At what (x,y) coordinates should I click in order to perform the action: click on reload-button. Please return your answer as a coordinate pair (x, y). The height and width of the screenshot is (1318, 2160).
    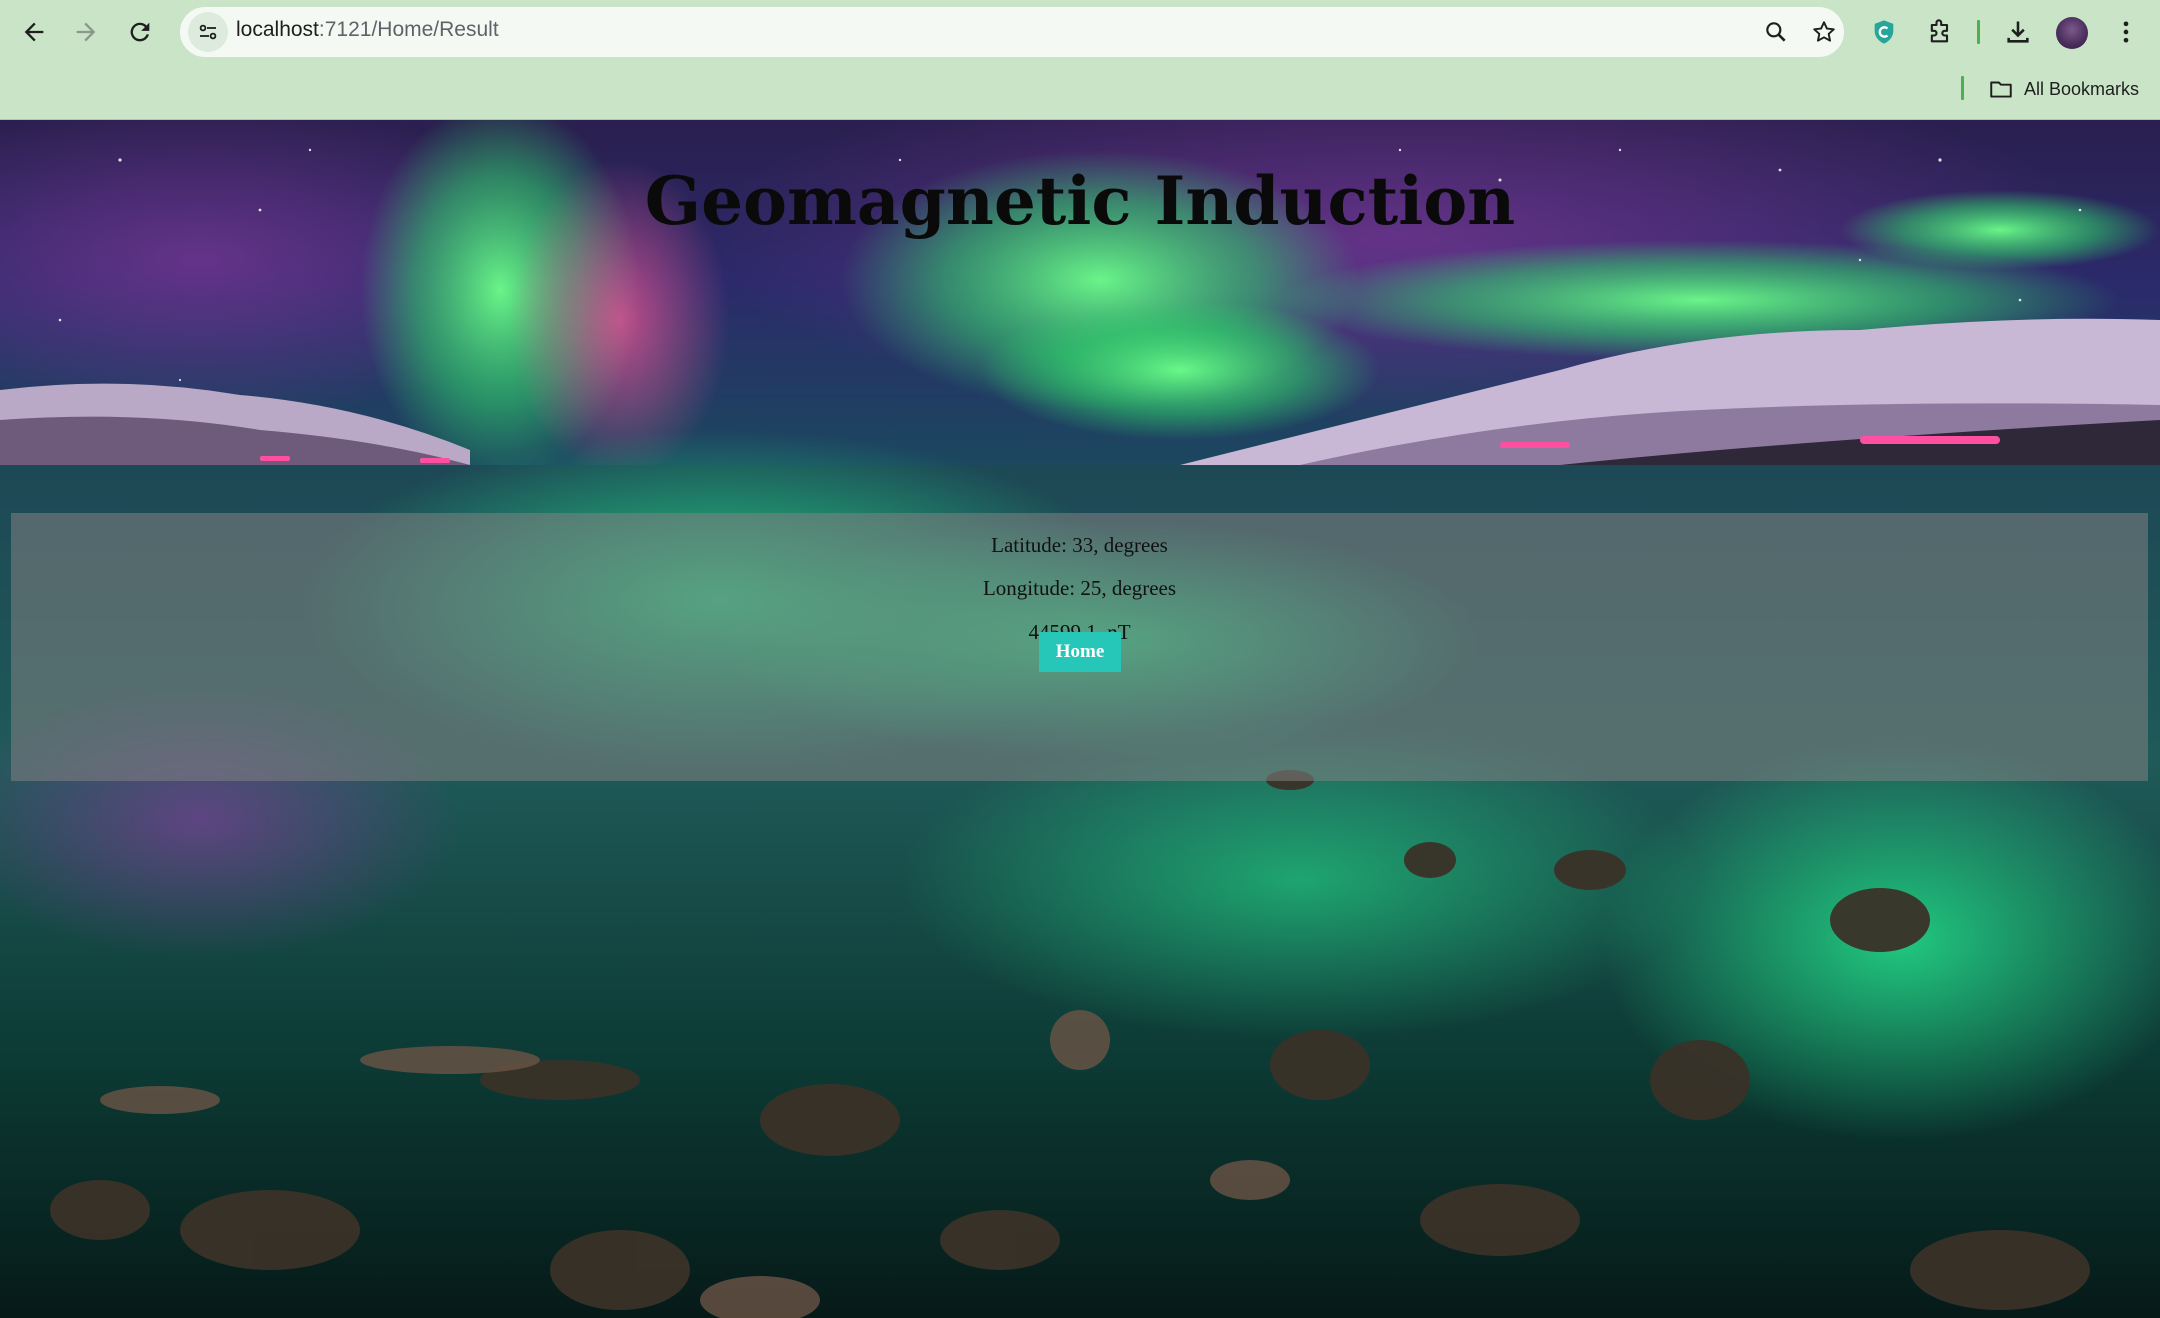
    Looking at the image, I should click on (140, 32).